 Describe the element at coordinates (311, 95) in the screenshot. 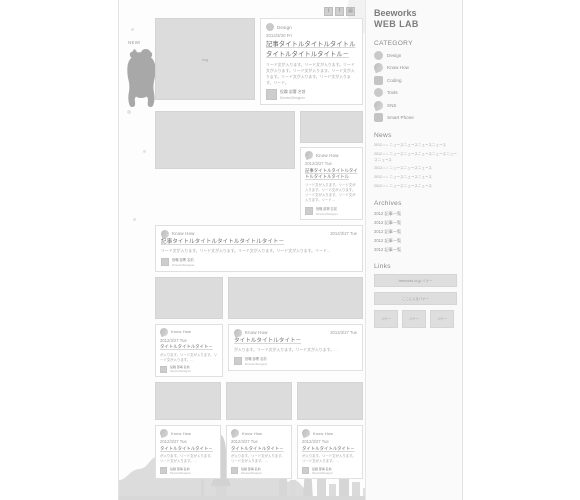

I see `hero-byline: 役職 部署 名前 Director/Designer` at that location.